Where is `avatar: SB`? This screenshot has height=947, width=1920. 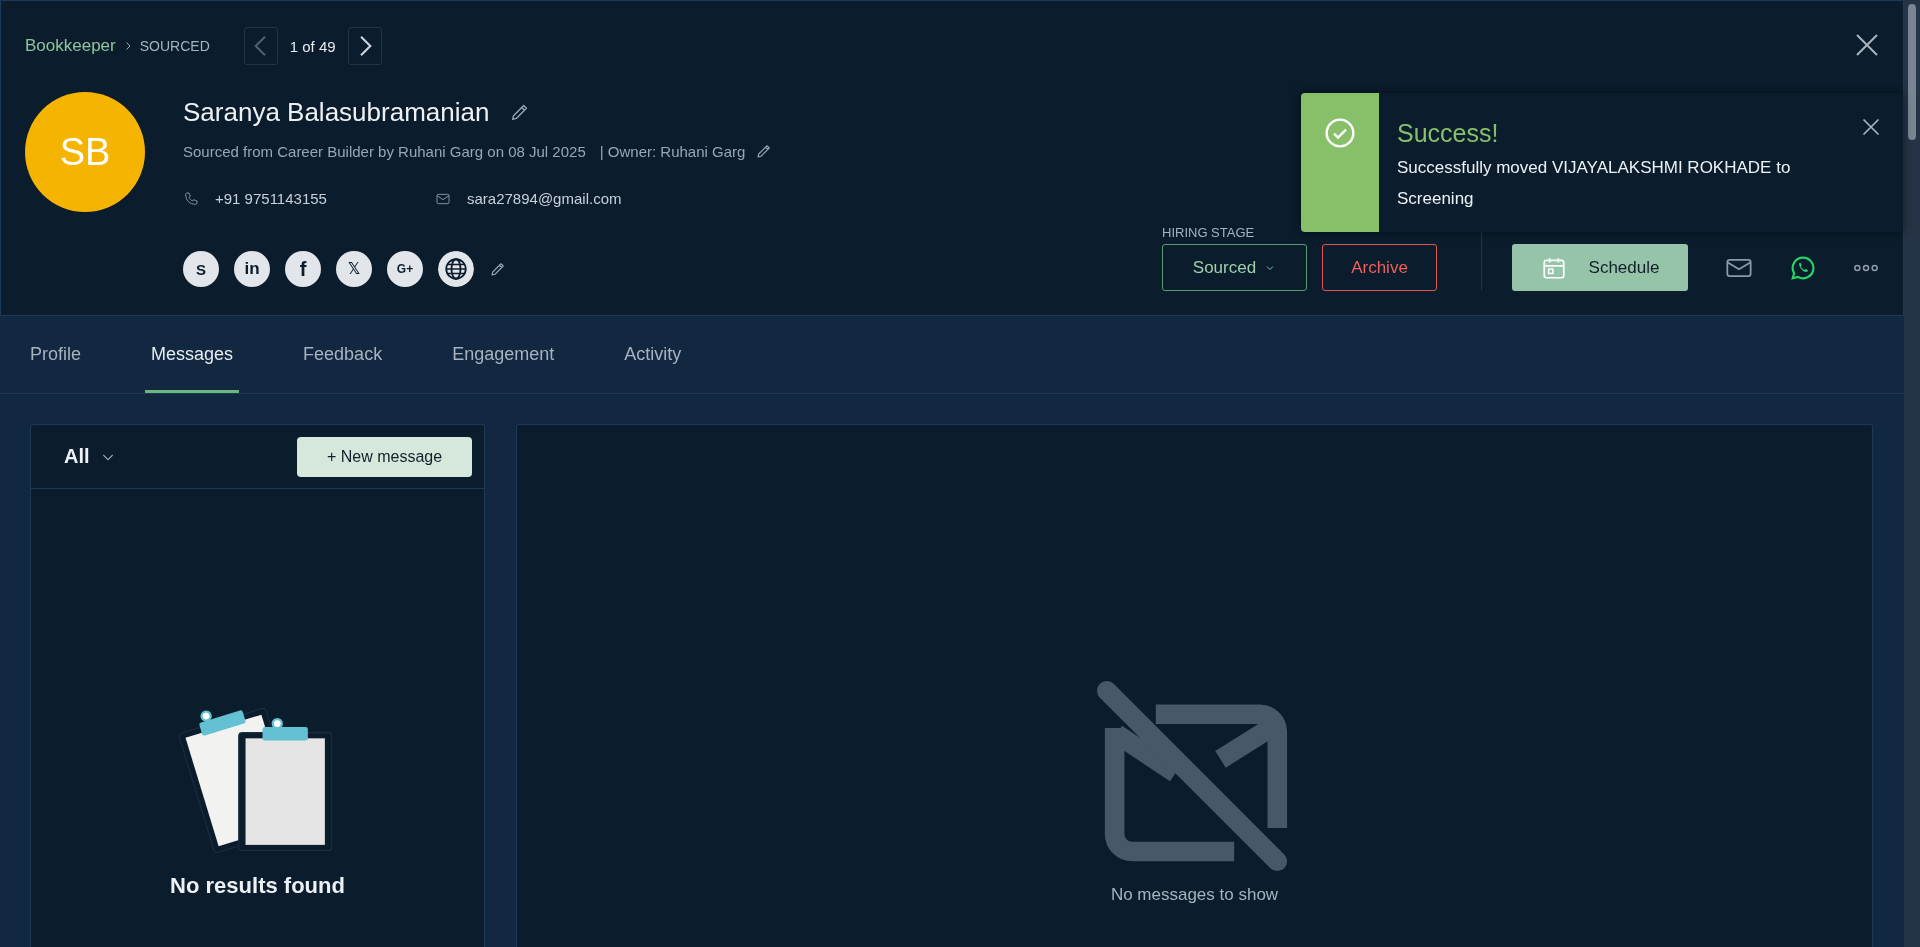
avatar: SB is located at coordinates (85, 152).